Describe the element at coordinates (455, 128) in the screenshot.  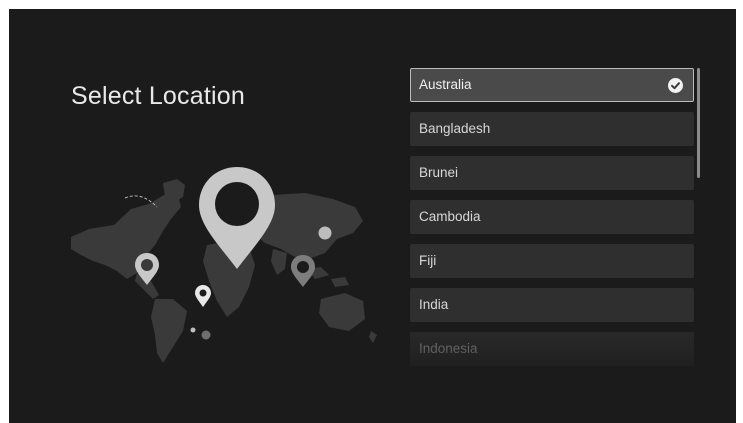
I see `location-label: Bangladesh` at that location.